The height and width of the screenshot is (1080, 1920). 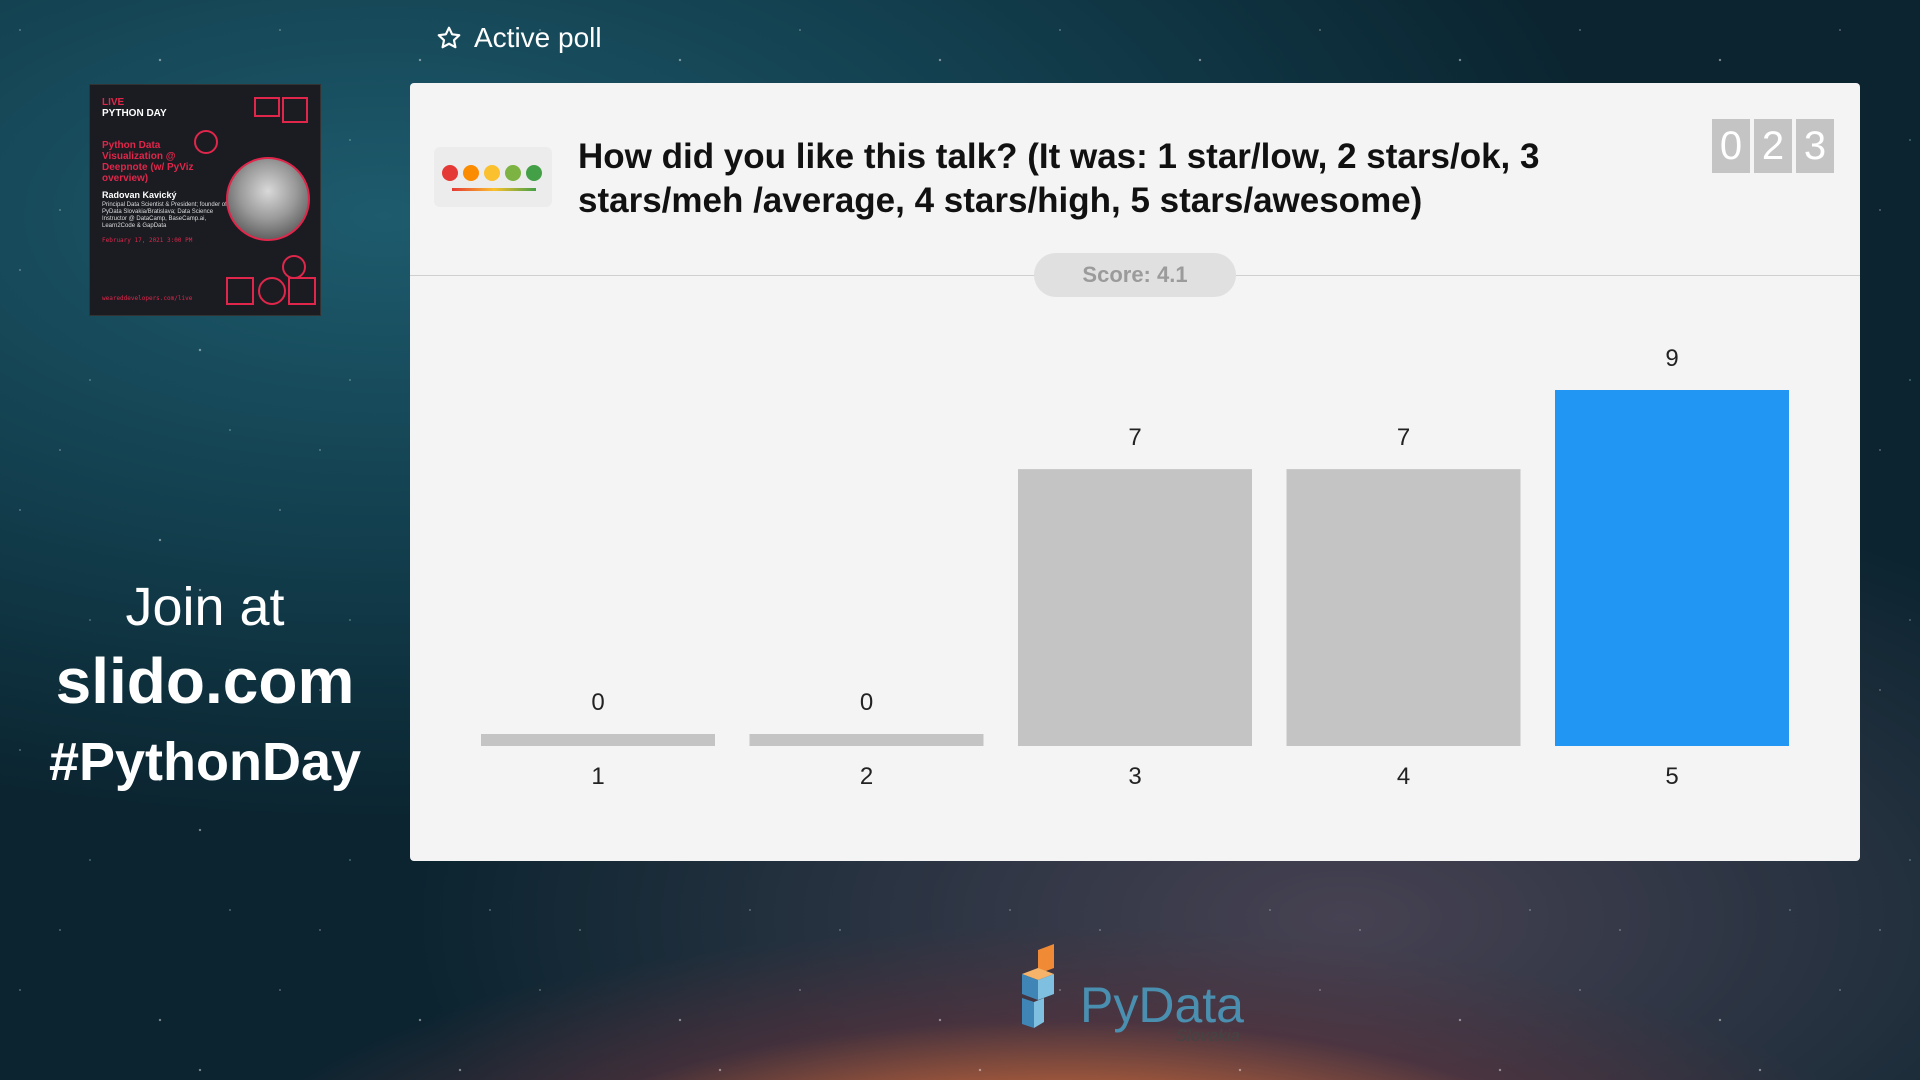 What do you see at coordinates (1038, 986) in the screenshot?
I see `cube-logo-icon` at bounding box center [1038, 986].